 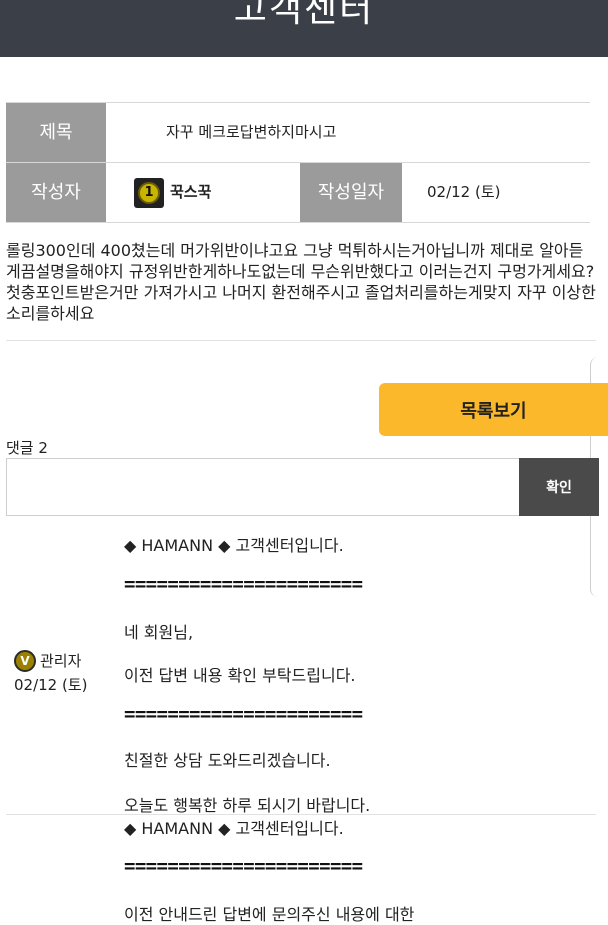 I want to click on confirm-button: 확인, so click(x=559, y=487).